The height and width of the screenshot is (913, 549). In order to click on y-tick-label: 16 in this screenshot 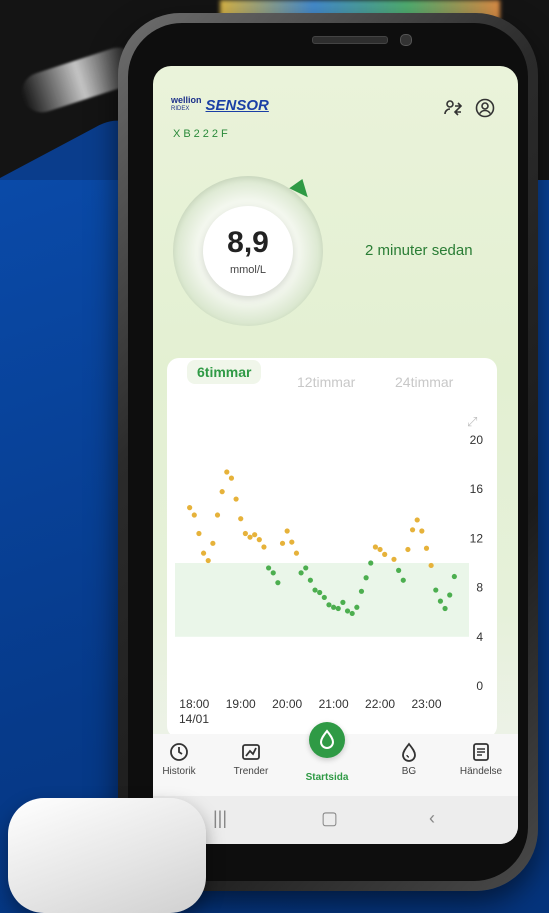, I will do `click(477, 489)`.